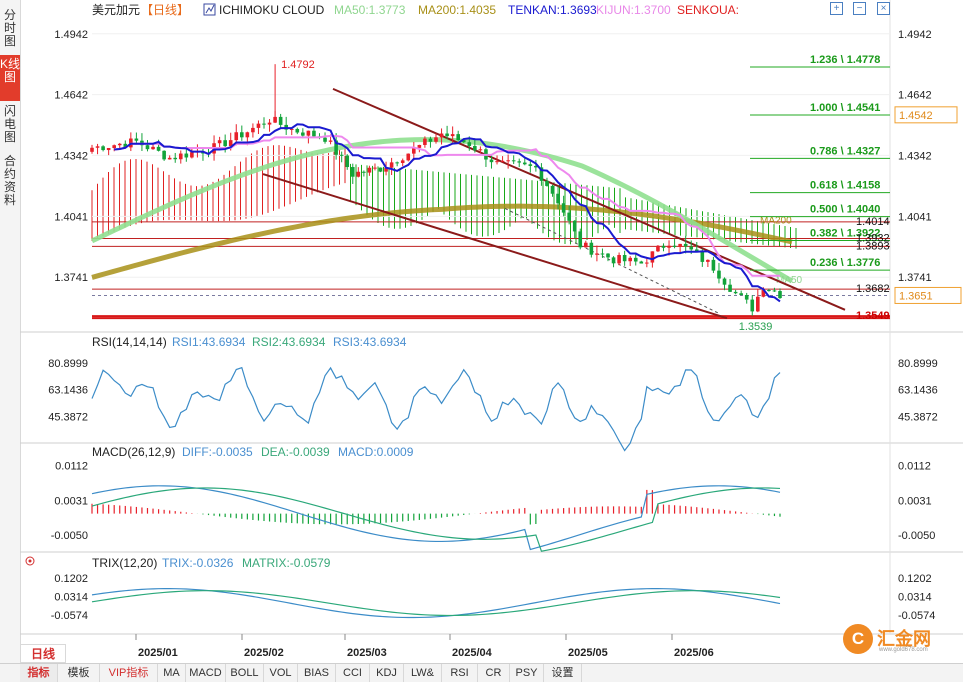 The height and width of the screenshot is (682, 963). I want to click on level-label: 1.3893, so click(873, 246).